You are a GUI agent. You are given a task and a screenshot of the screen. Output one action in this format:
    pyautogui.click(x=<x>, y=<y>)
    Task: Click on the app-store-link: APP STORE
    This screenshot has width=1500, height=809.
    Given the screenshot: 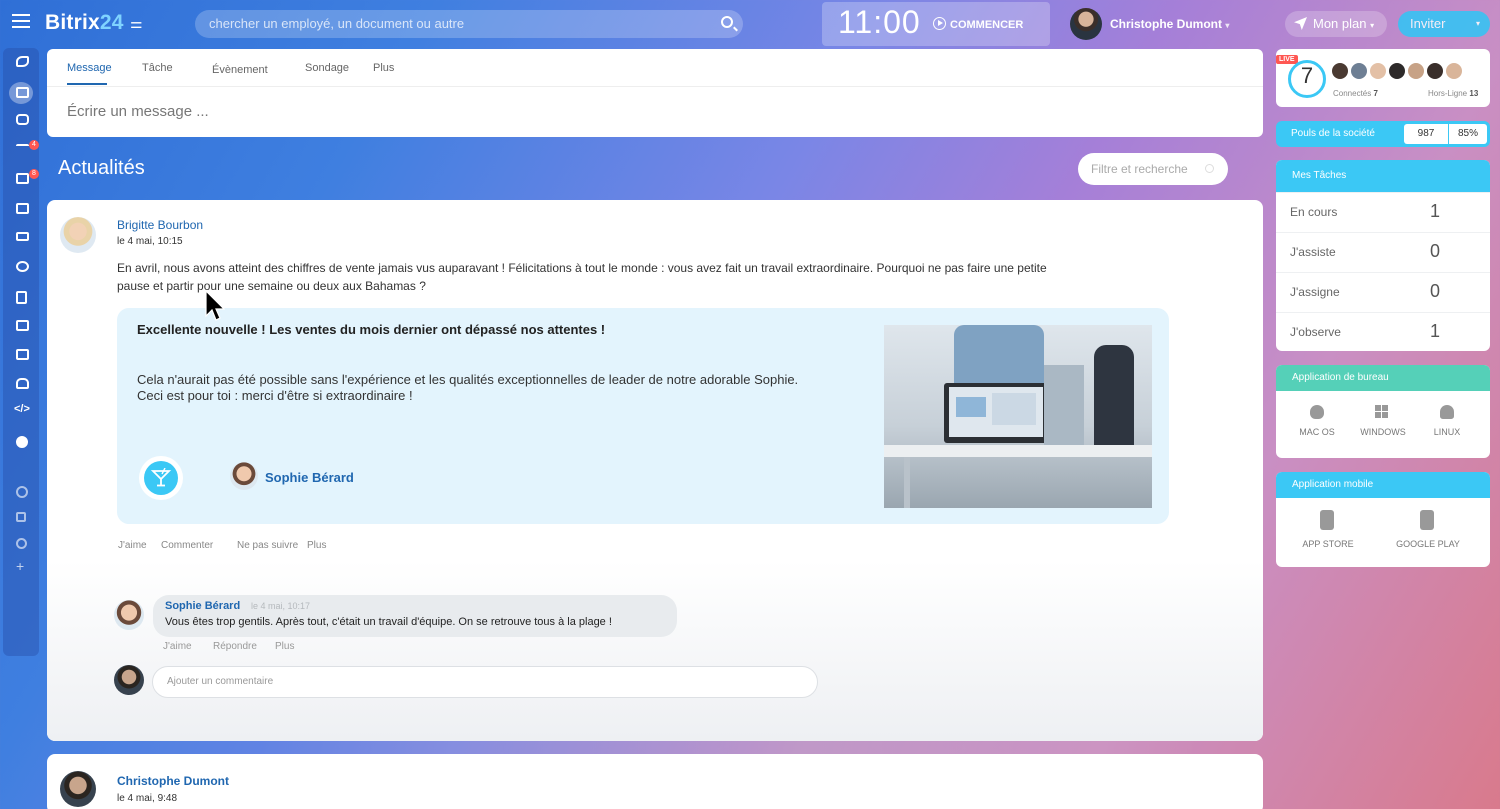 What is the action you would take?
    pyautogui.click(x=1328, y=544)
    